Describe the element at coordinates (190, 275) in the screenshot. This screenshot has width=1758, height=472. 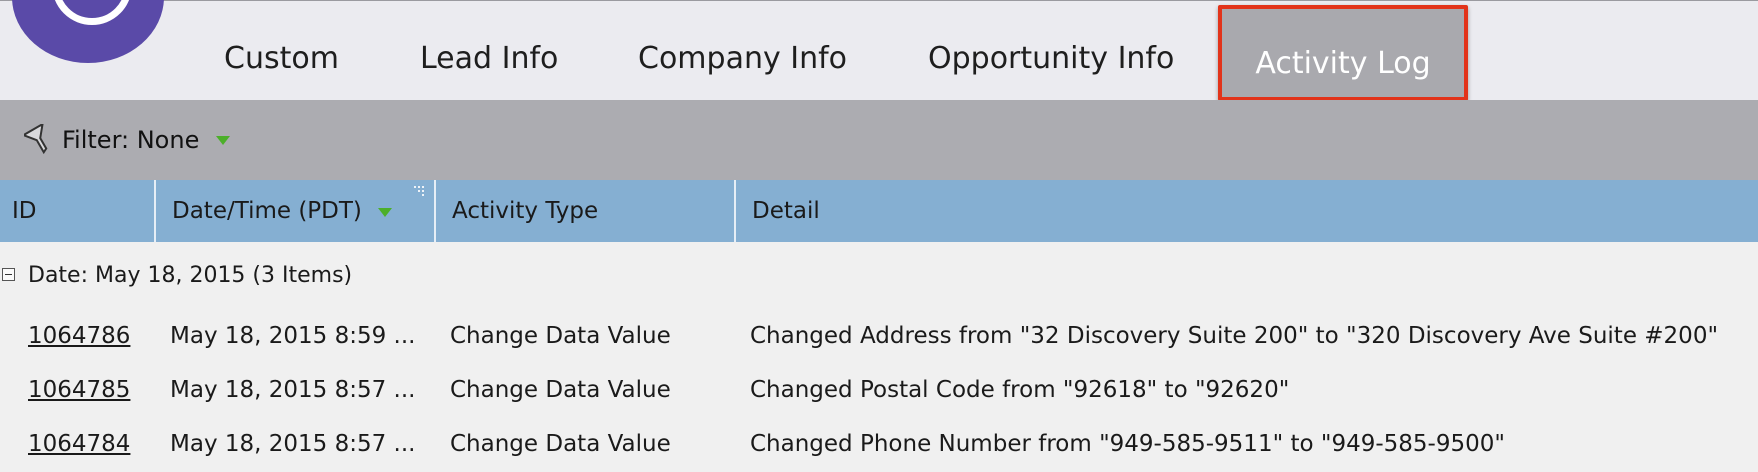
I see `group-label: Date: May 18, 2015 (3 Items)` at that location.